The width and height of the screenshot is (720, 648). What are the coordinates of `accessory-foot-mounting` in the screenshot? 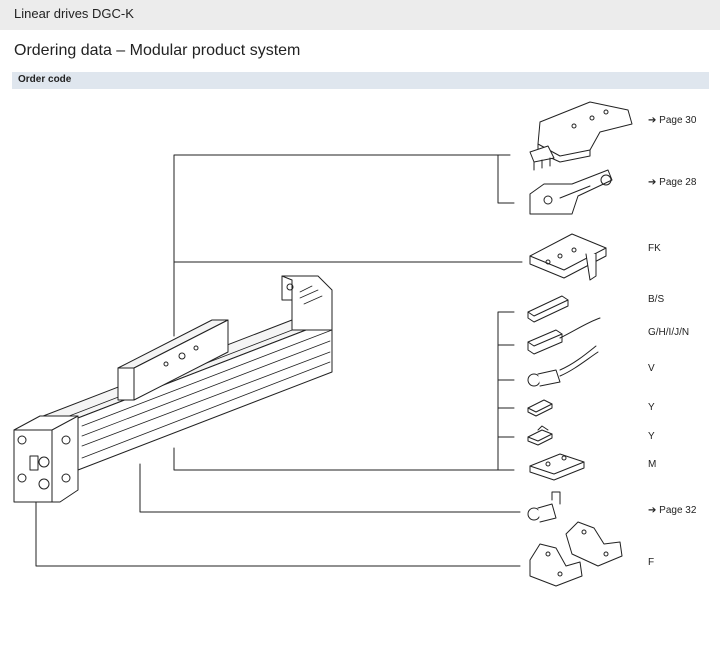 It's located at (576, 554).